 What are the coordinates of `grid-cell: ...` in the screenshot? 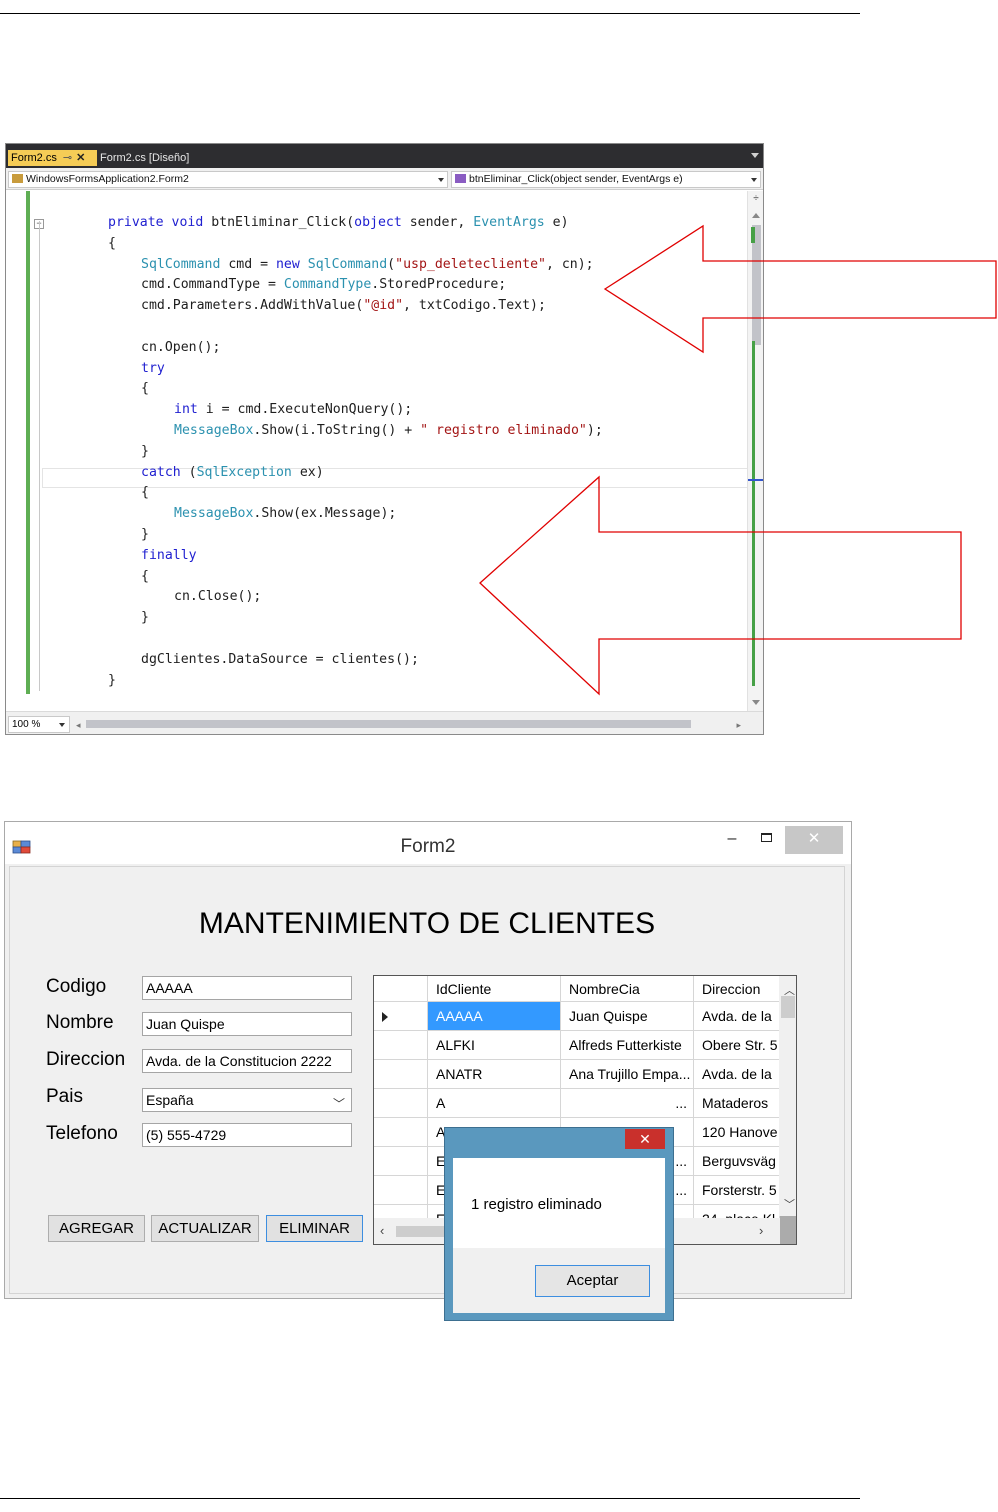 It's located at (627, 1103).